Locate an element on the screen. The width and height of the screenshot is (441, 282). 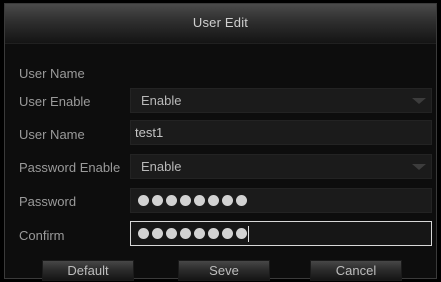
password-input is located at coordinates (281, 200).